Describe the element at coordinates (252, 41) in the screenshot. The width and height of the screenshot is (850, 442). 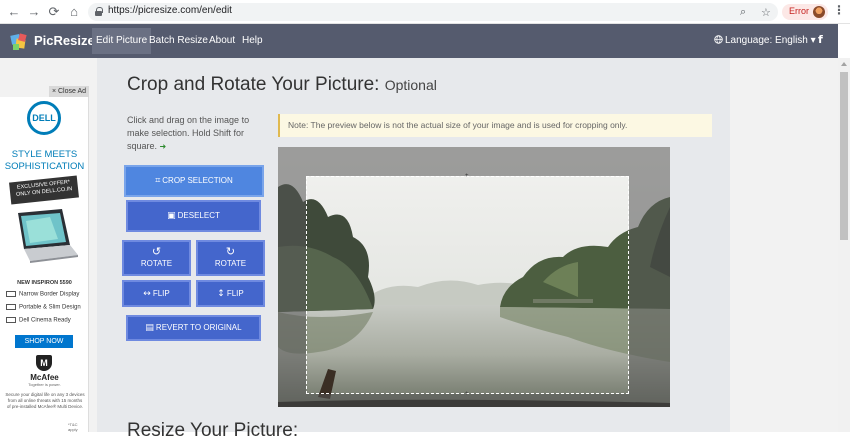
I see `nav-help: Help` at that location.